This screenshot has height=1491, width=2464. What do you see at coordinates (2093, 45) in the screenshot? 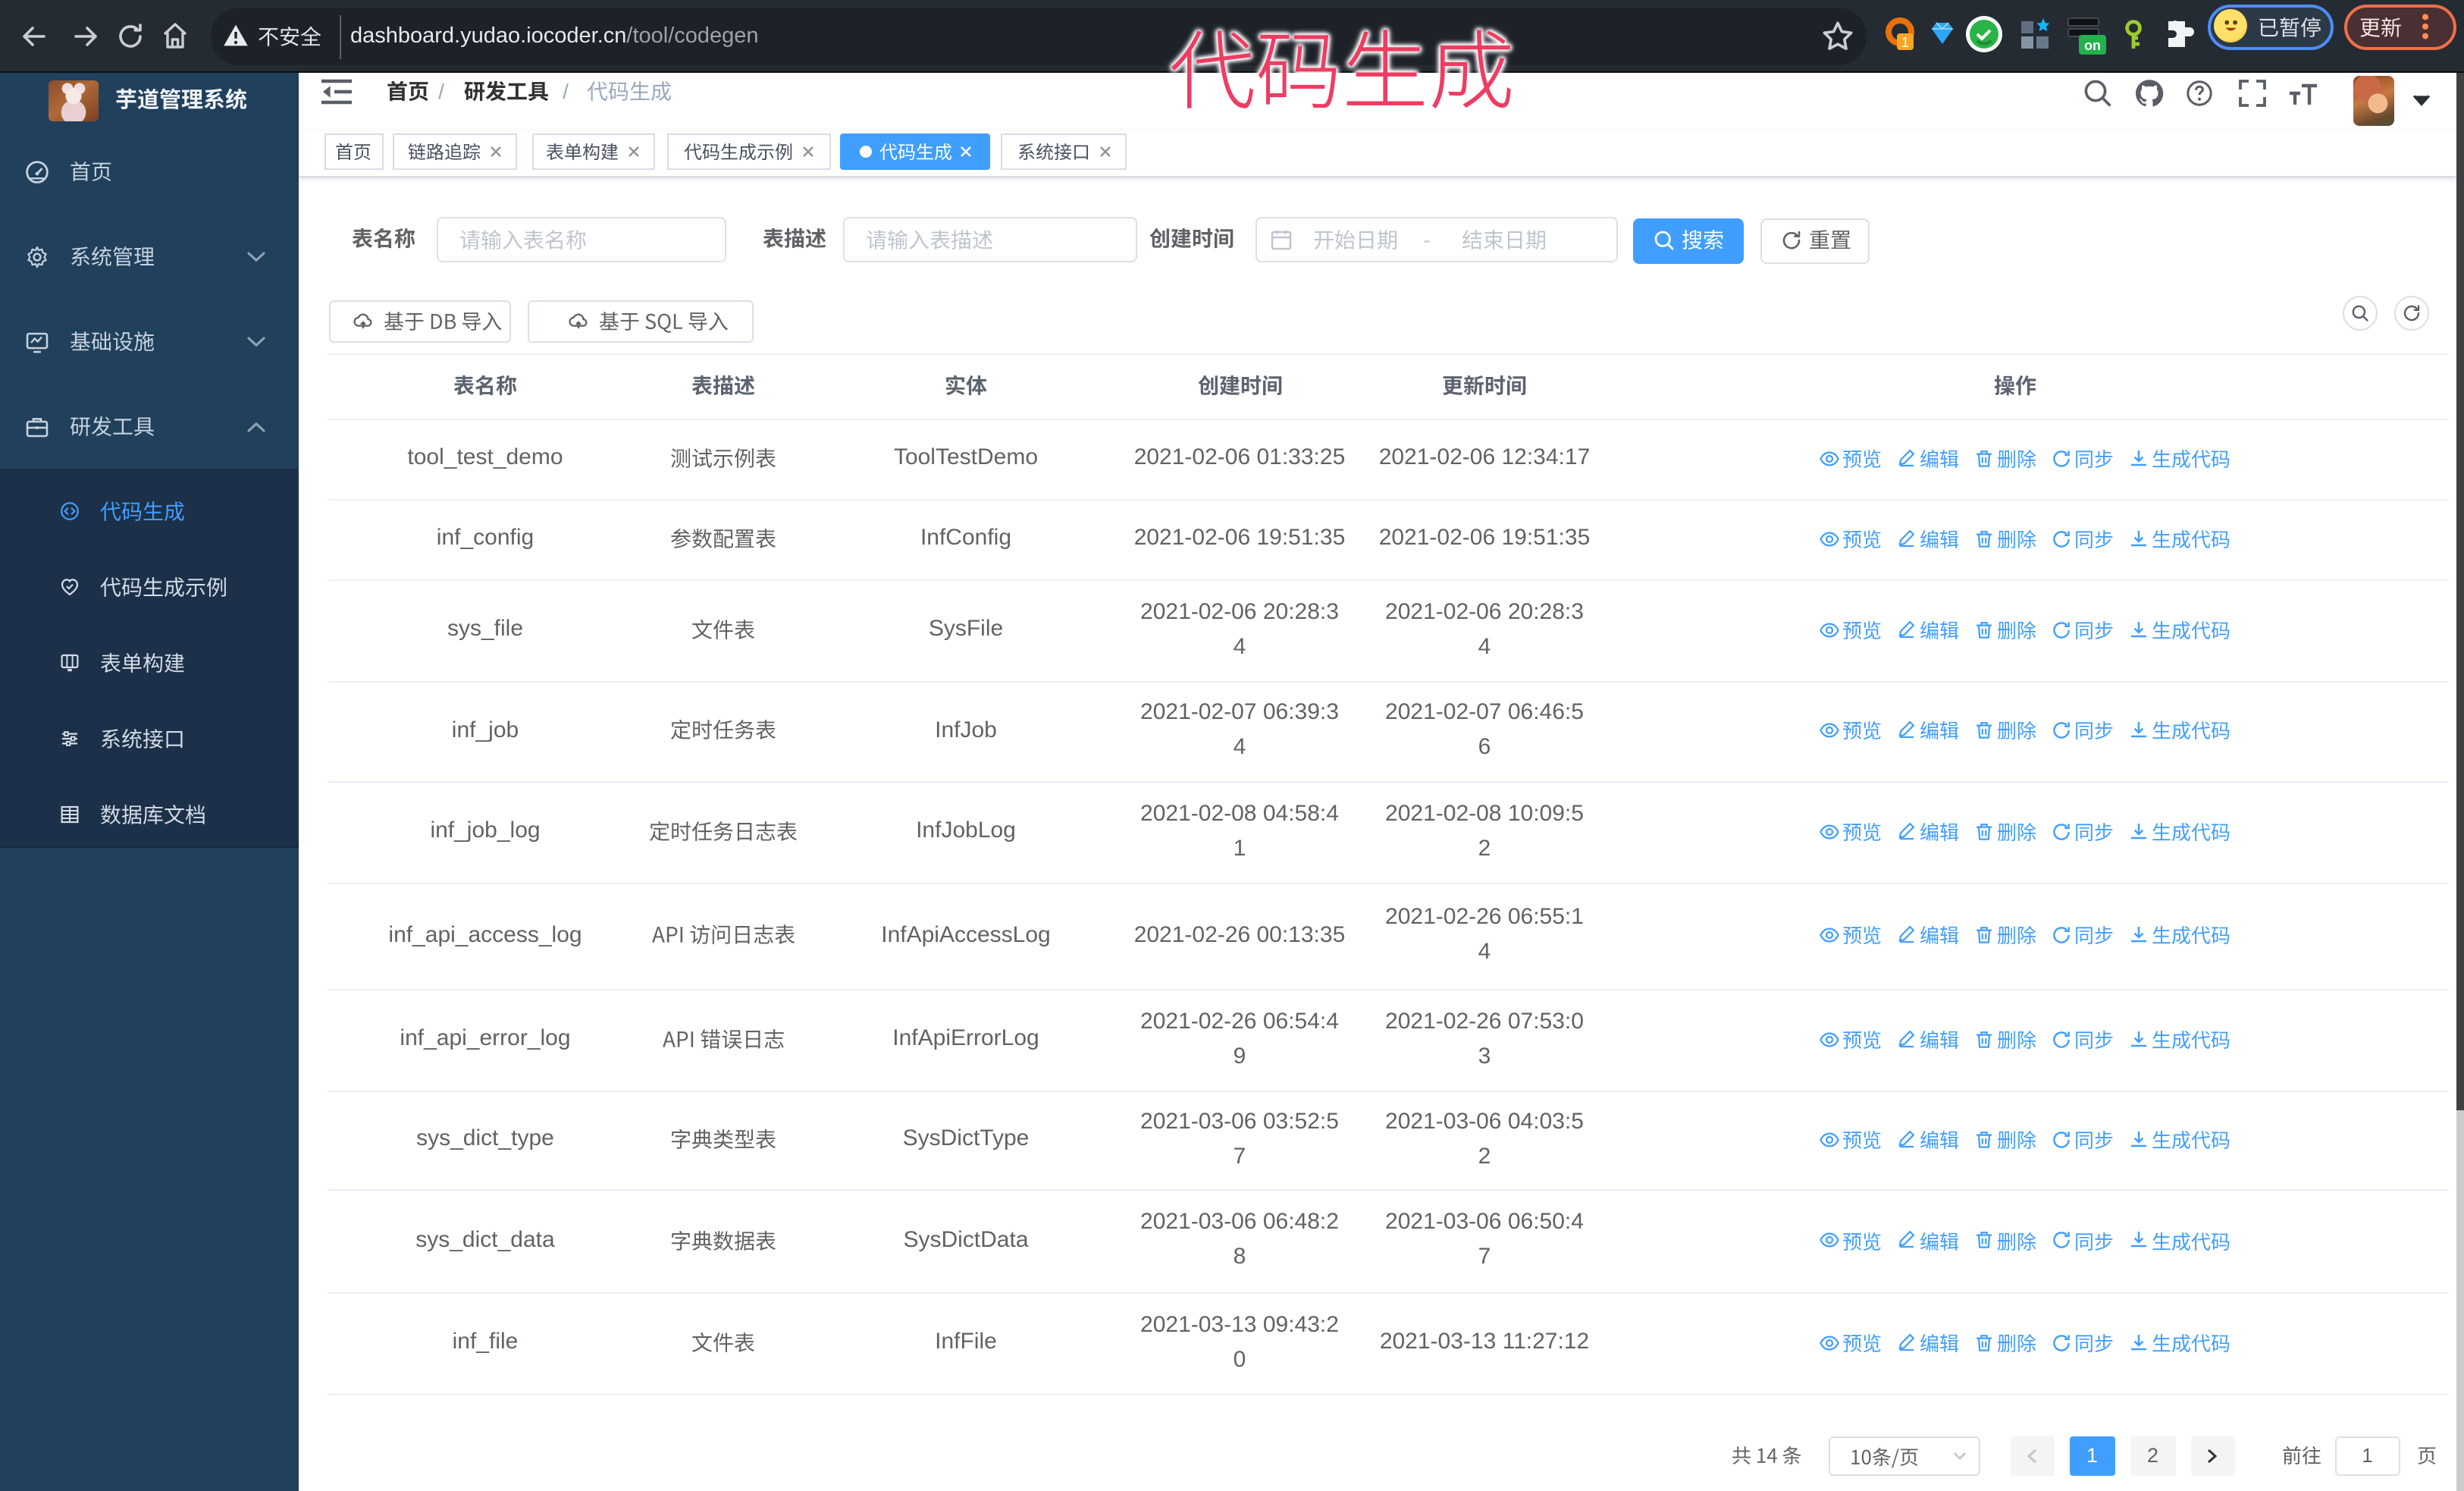
I see `svg-text: on` at bounding box center [2093, 45].